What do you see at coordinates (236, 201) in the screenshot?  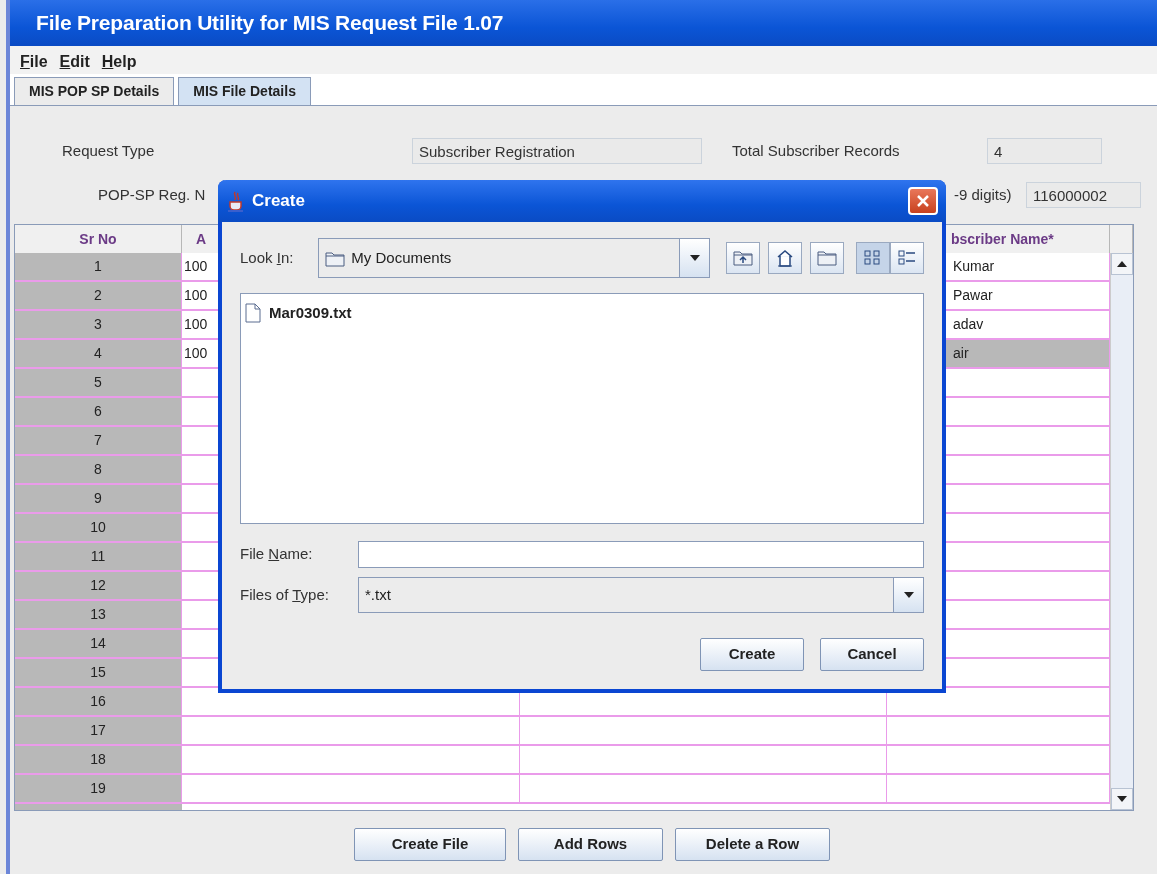 I see `coffee-cup-icon` at bounding box center [236, 201].